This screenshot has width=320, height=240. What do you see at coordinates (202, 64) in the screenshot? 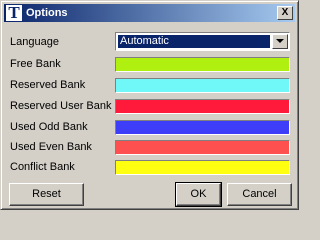
I see `free-bank-color-swatch` at bounding box center [202, 64].